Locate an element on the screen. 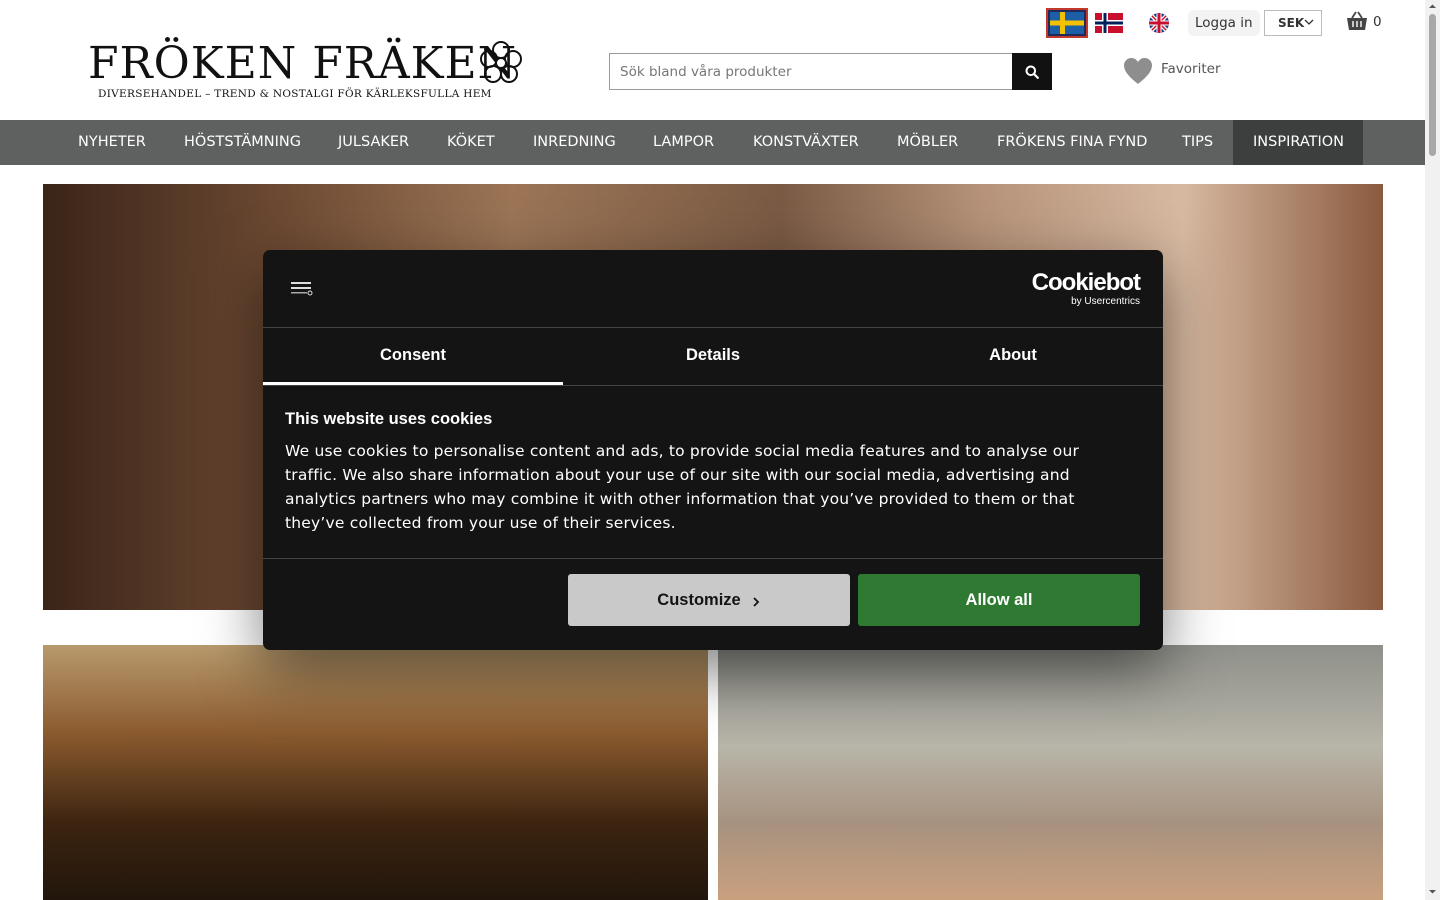 Image resolution: width=1440 pixels, height=900 pixels. cookiebot-brand: Cookiebot is located at coordinates (1086, 282).